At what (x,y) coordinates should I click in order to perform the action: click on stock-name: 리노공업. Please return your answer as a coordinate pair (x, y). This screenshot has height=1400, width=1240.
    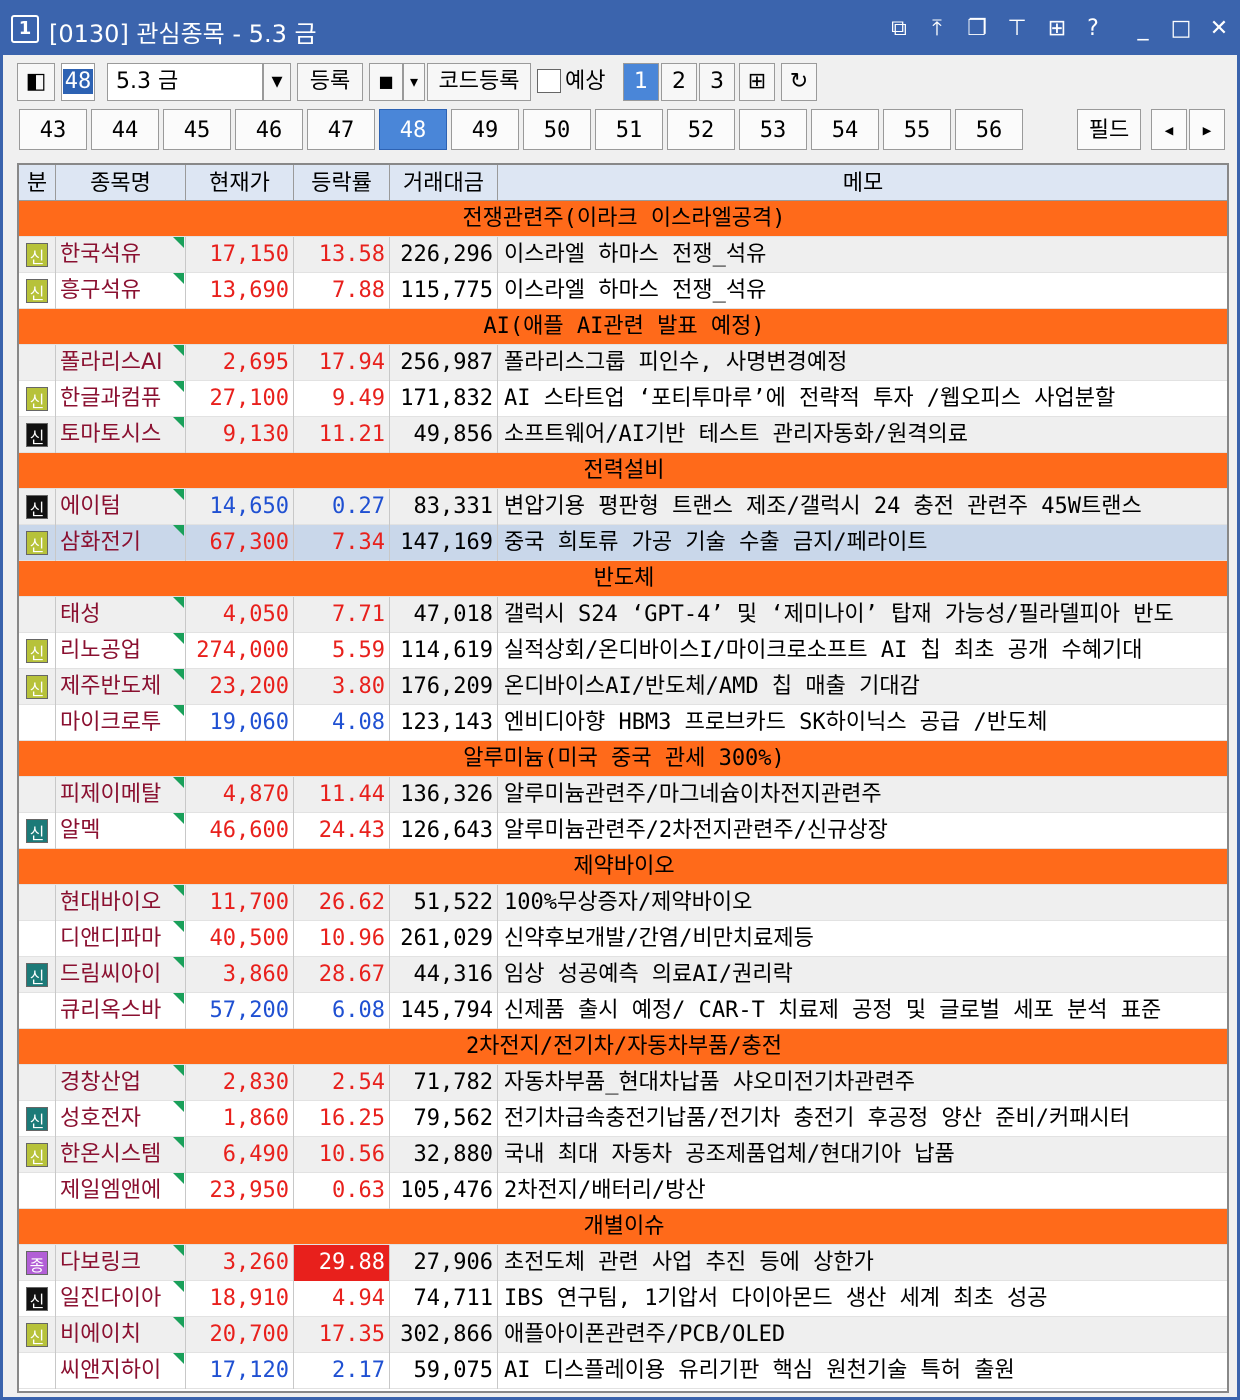
    Looking at the image, I should click on (121, 651).